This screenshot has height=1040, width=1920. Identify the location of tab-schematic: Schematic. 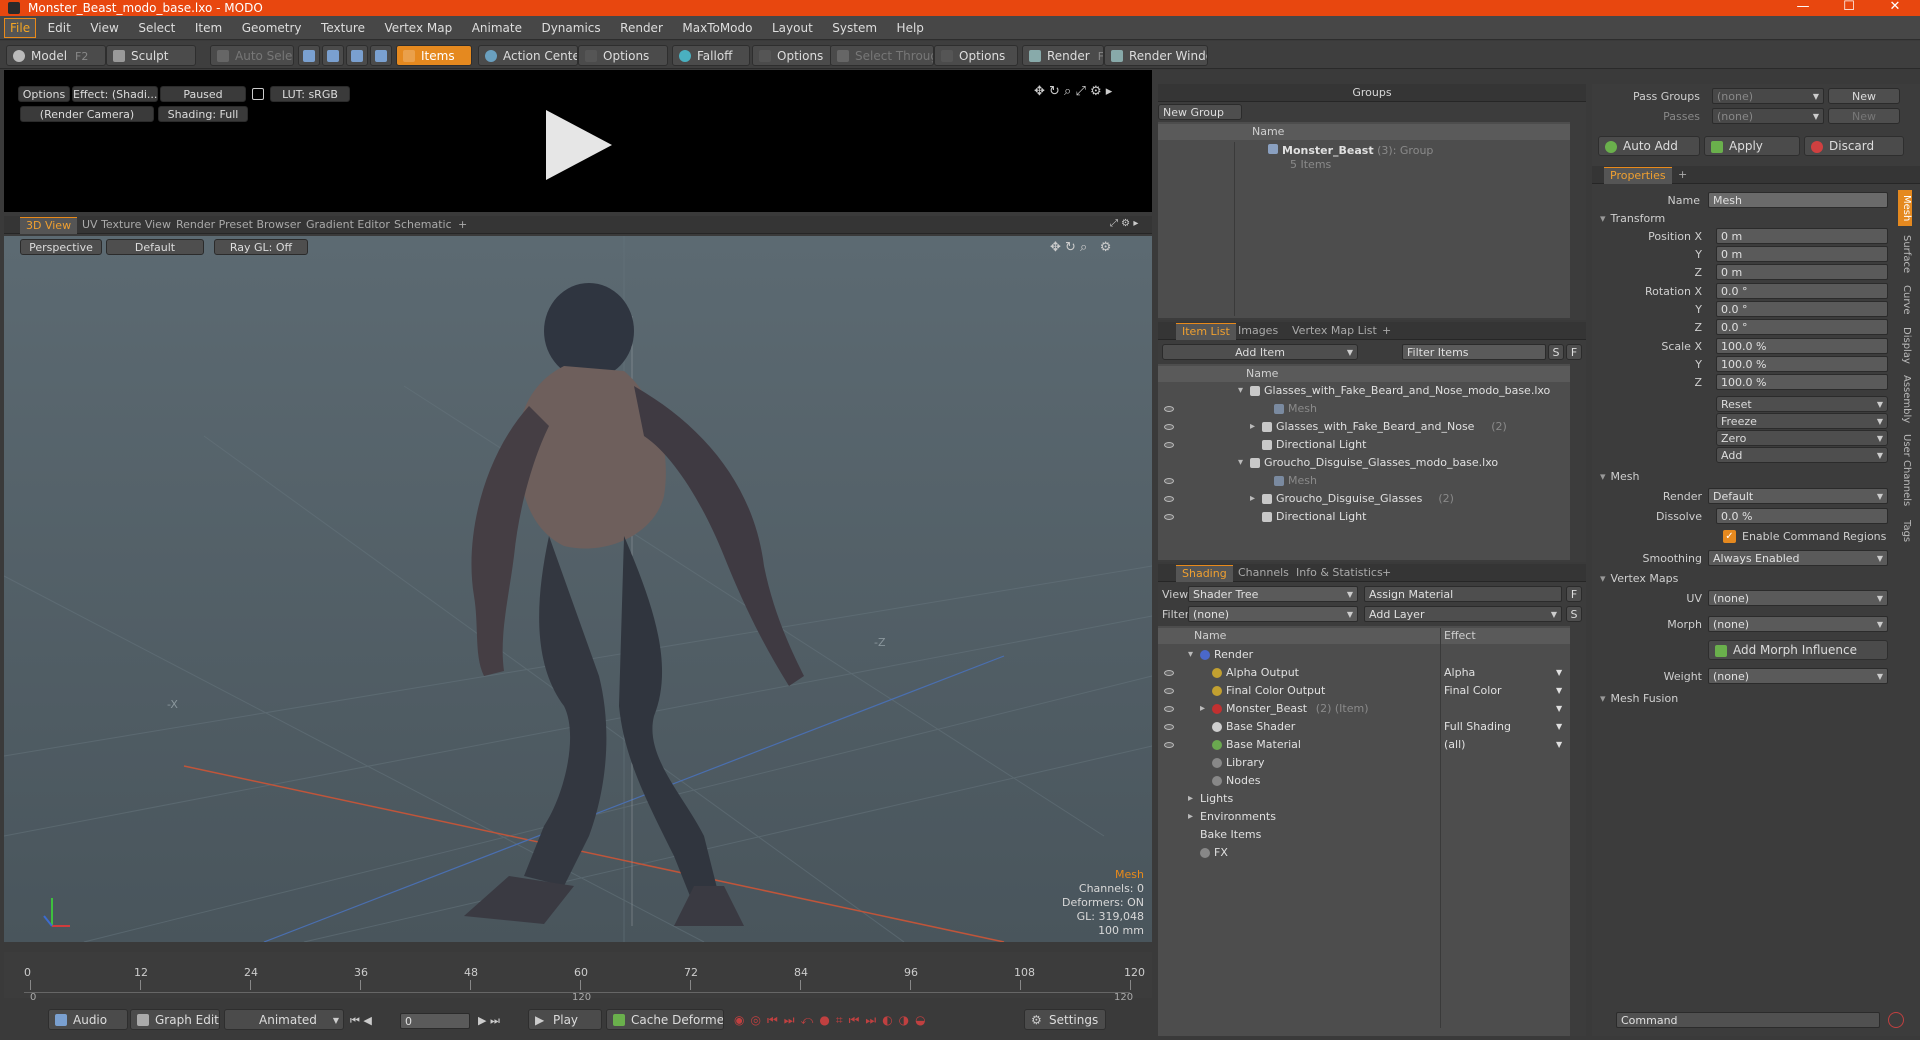
(423, 225).